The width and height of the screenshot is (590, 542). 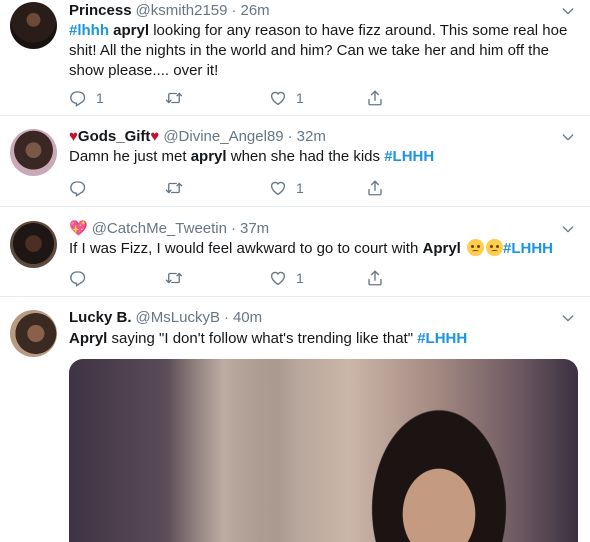 What do you see at coordinates (182, 10) in the screenshot?
I see `user-handle: @ksmith2159` at bounding box center [182, 10].